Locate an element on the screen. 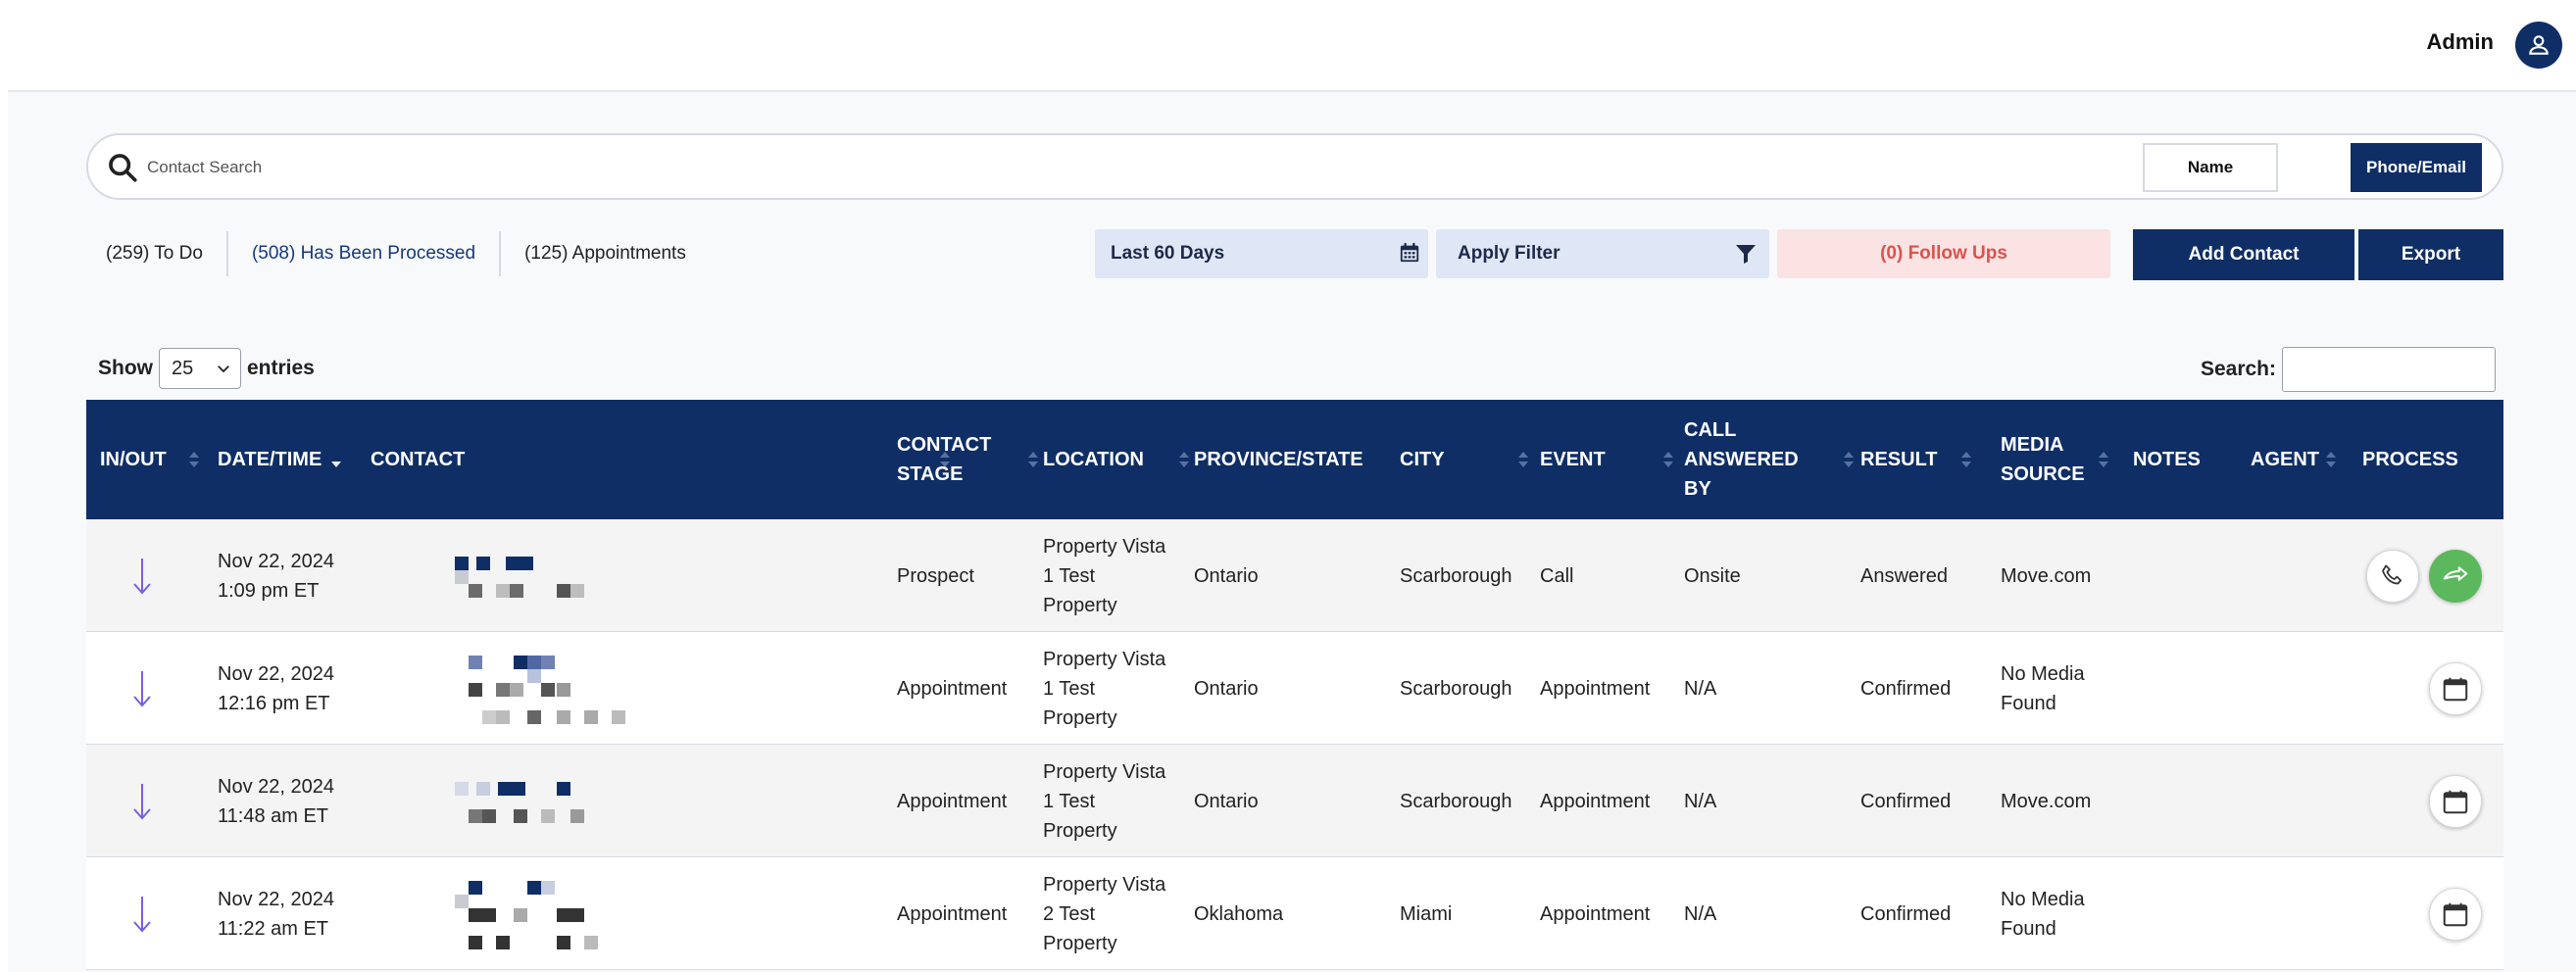  city-cell: Miami is located at coordinates (1426, 913).